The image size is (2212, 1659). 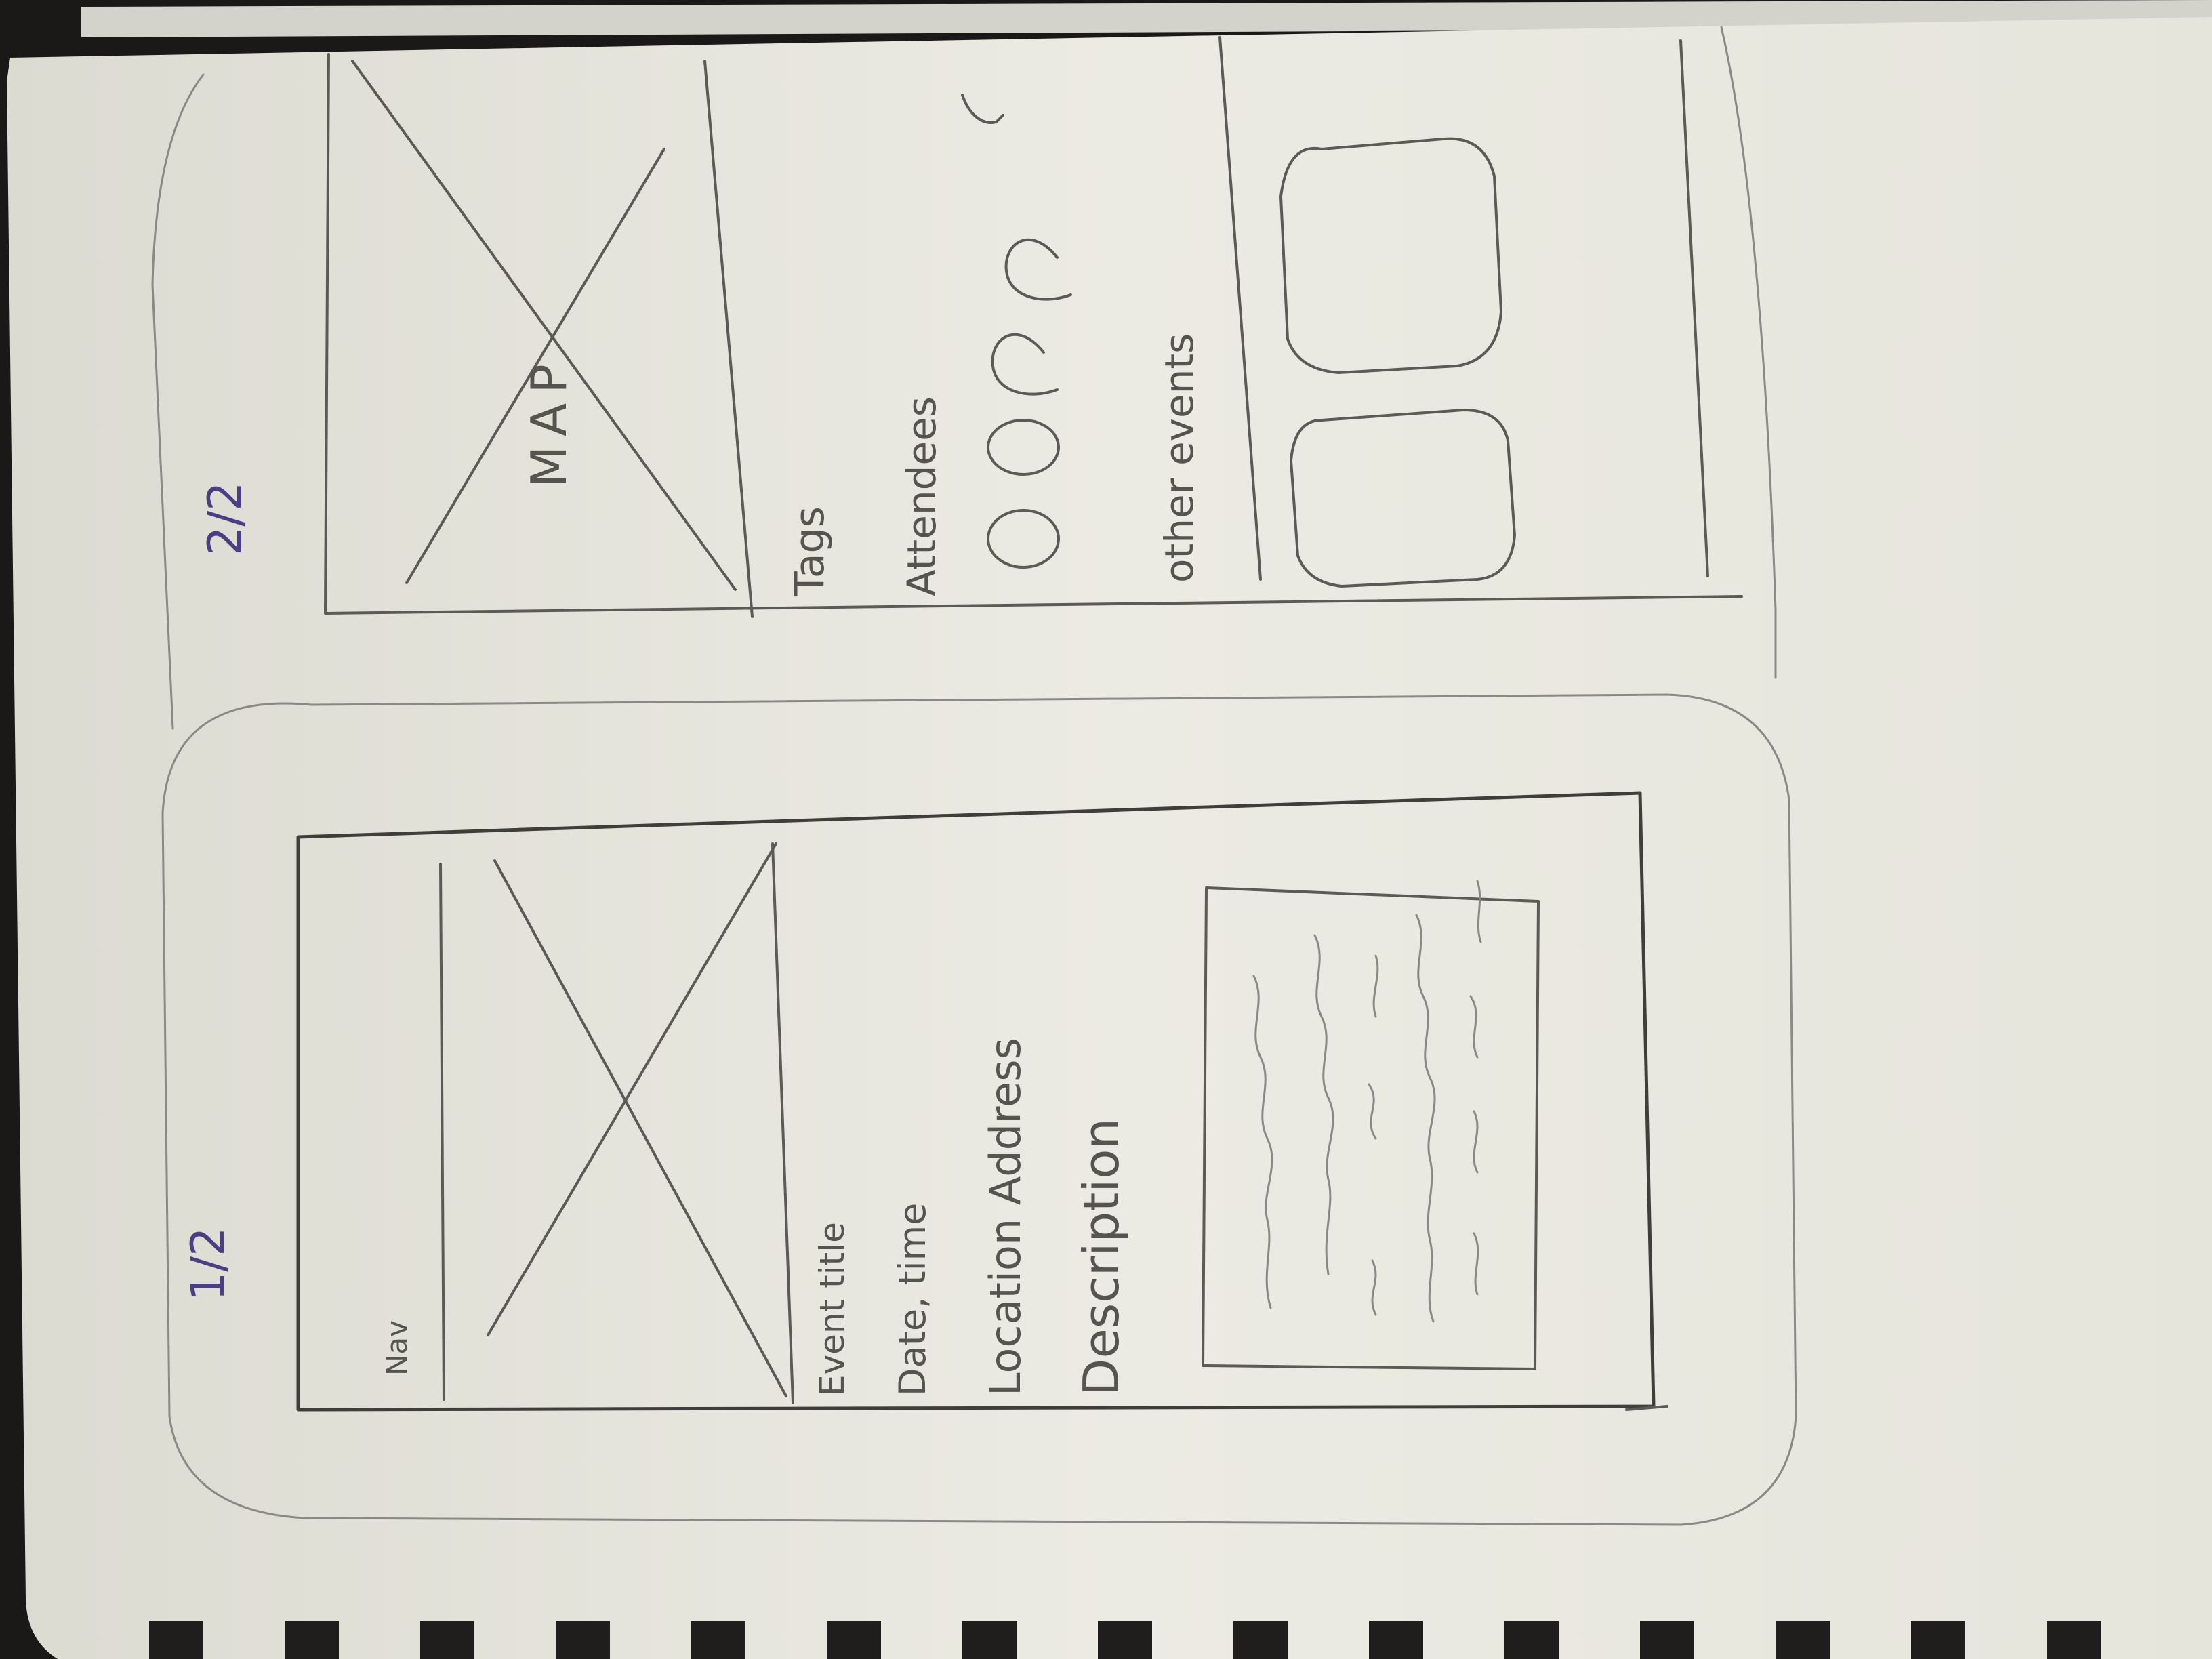 What do you see at coordinates (832, 1309) in the screenshot?
I see `event-title-label: Event title` at bounding box center [832, 1309].